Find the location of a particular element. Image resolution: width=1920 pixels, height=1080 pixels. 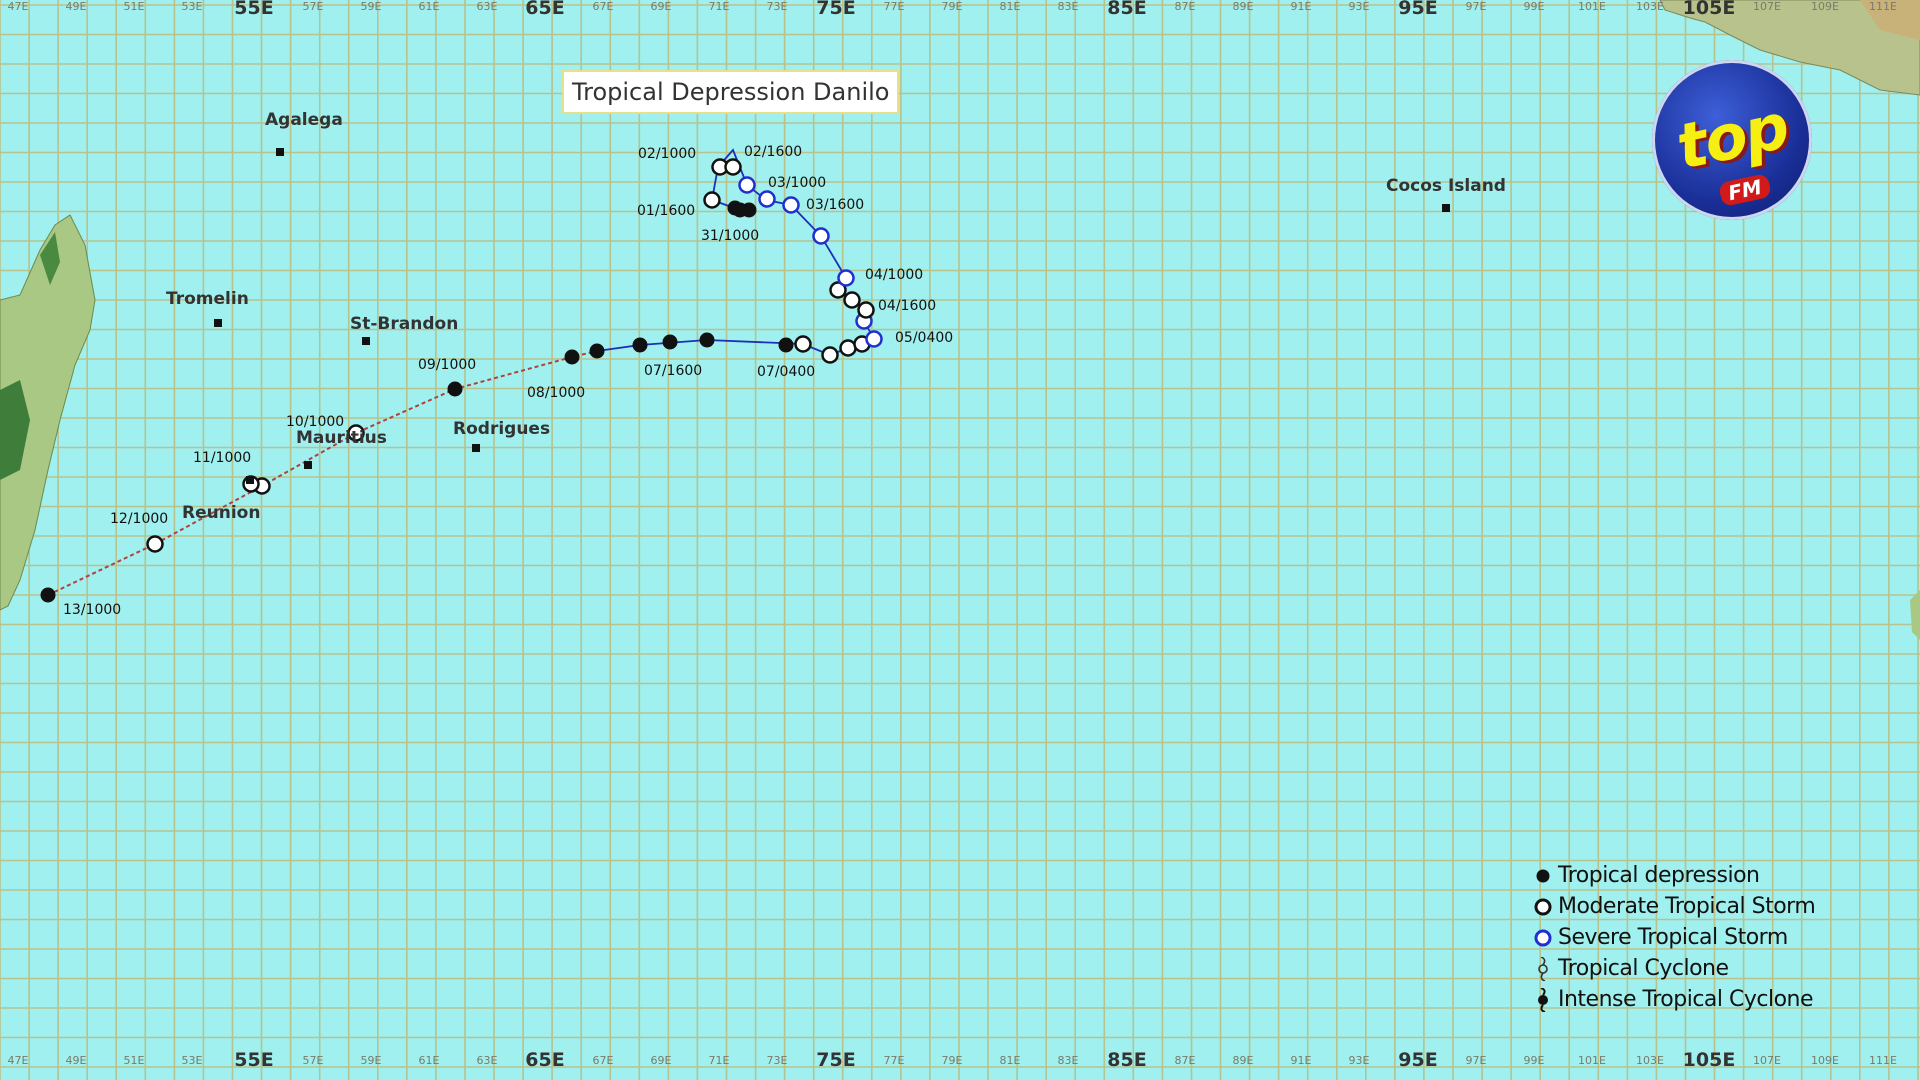

longitude-label-minor: 107E is located at coordinates (1767, 1060).